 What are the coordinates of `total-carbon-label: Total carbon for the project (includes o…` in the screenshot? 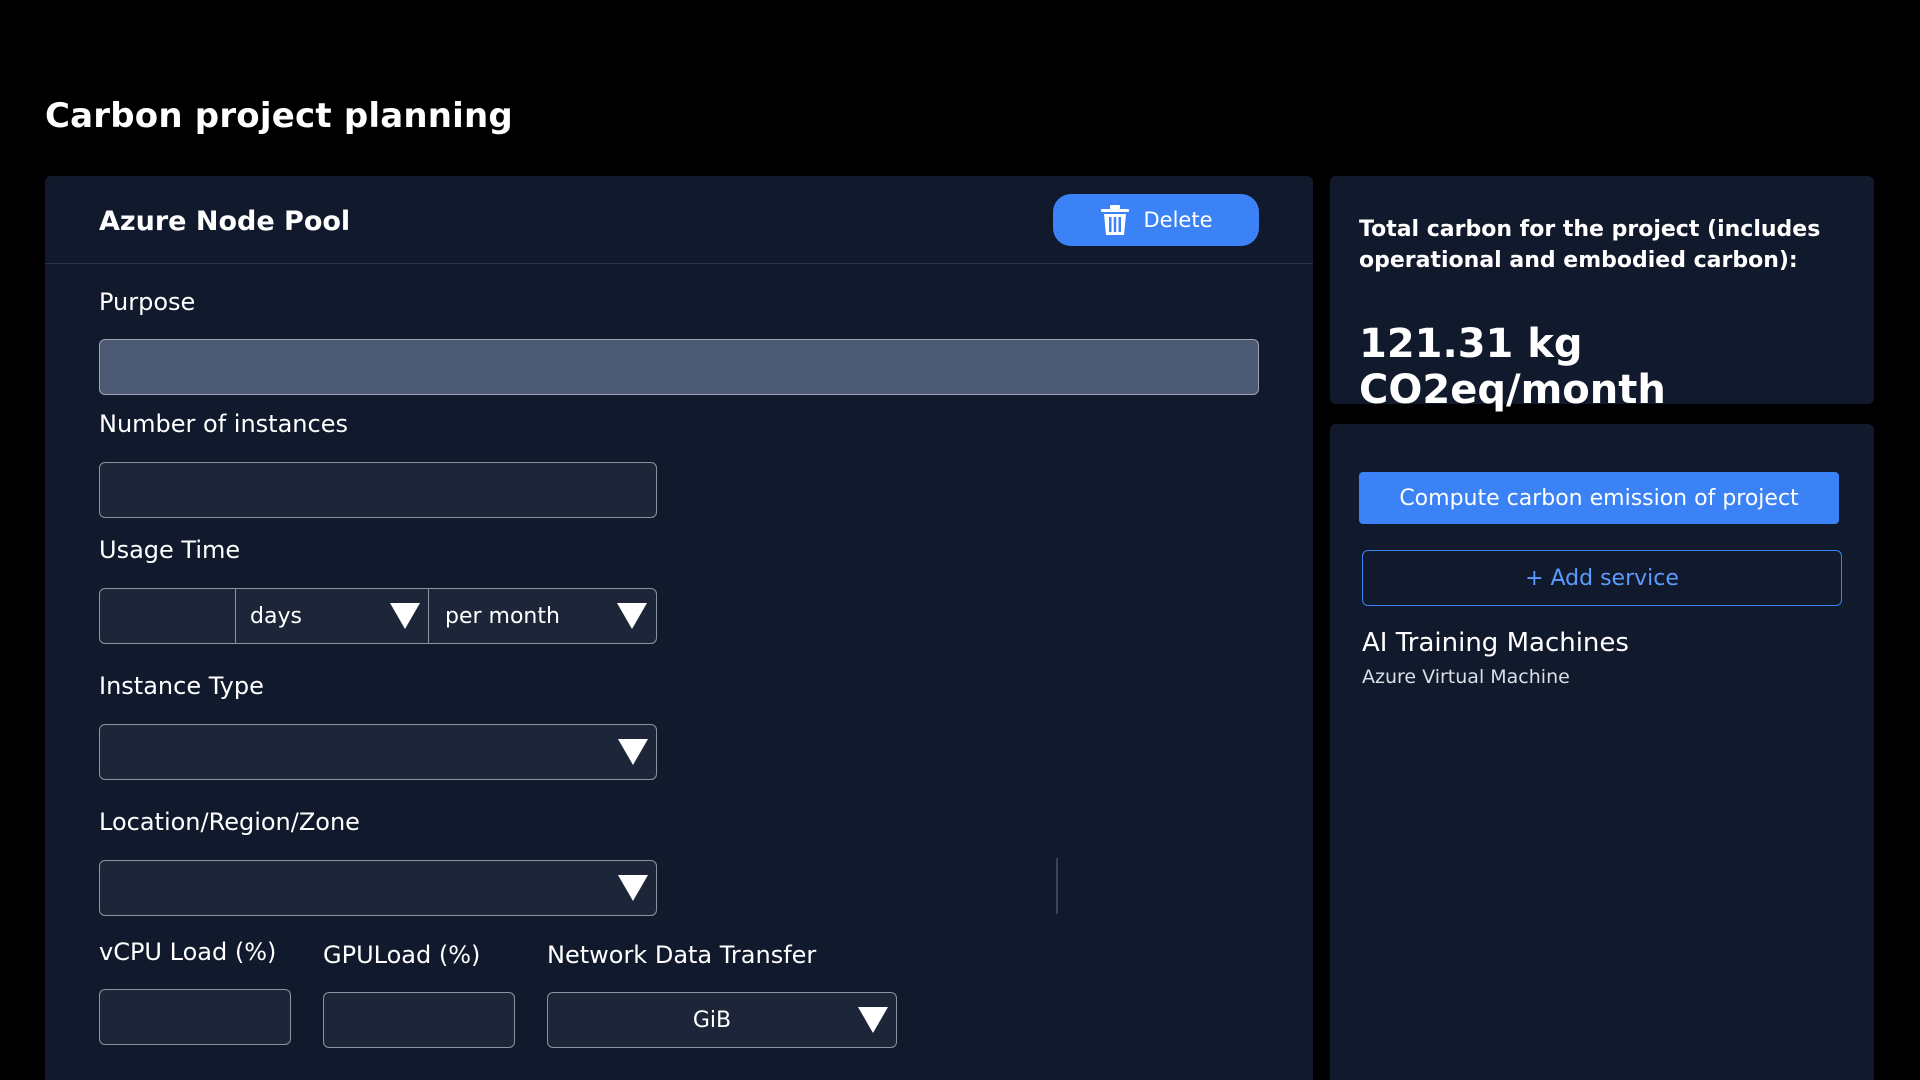 It's located at (1590, 245).